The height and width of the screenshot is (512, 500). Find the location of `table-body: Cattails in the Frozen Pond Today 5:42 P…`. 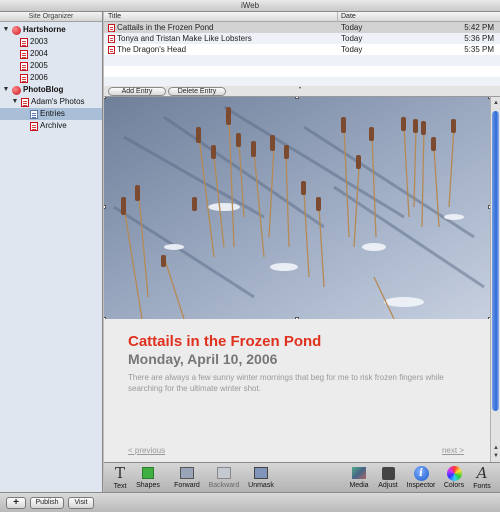

table-body: Cattails in the Frozen Pond Today 5:42 P… is located at coordinates (302, 54).